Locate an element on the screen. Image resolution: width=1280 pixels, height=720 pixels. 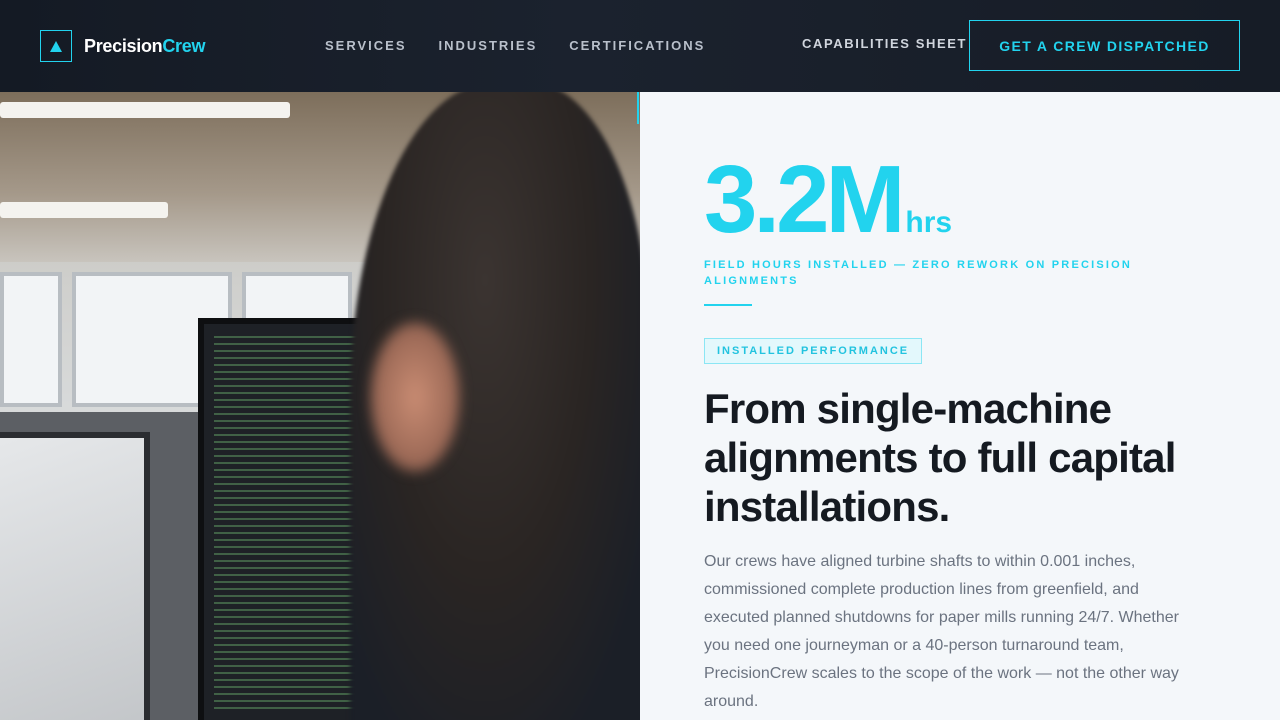
accent-divider is located at coordinates (638, 108).